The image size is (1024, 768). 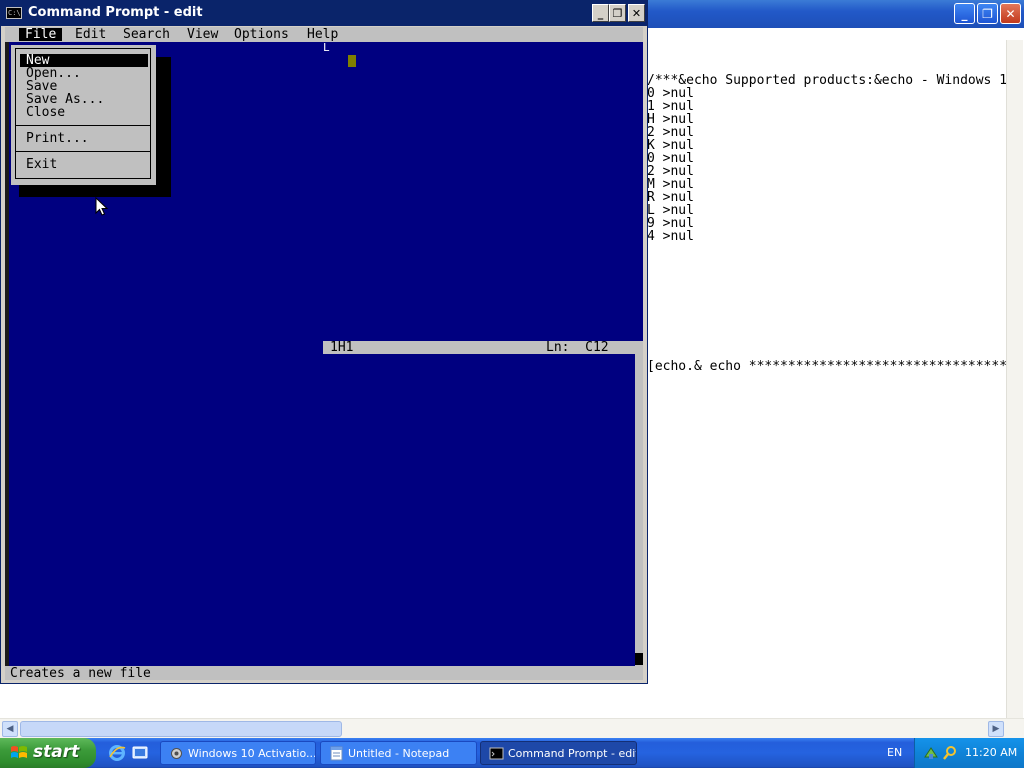 I want to click on system-tray: 11:20 AM, so click(x=969, y=753).